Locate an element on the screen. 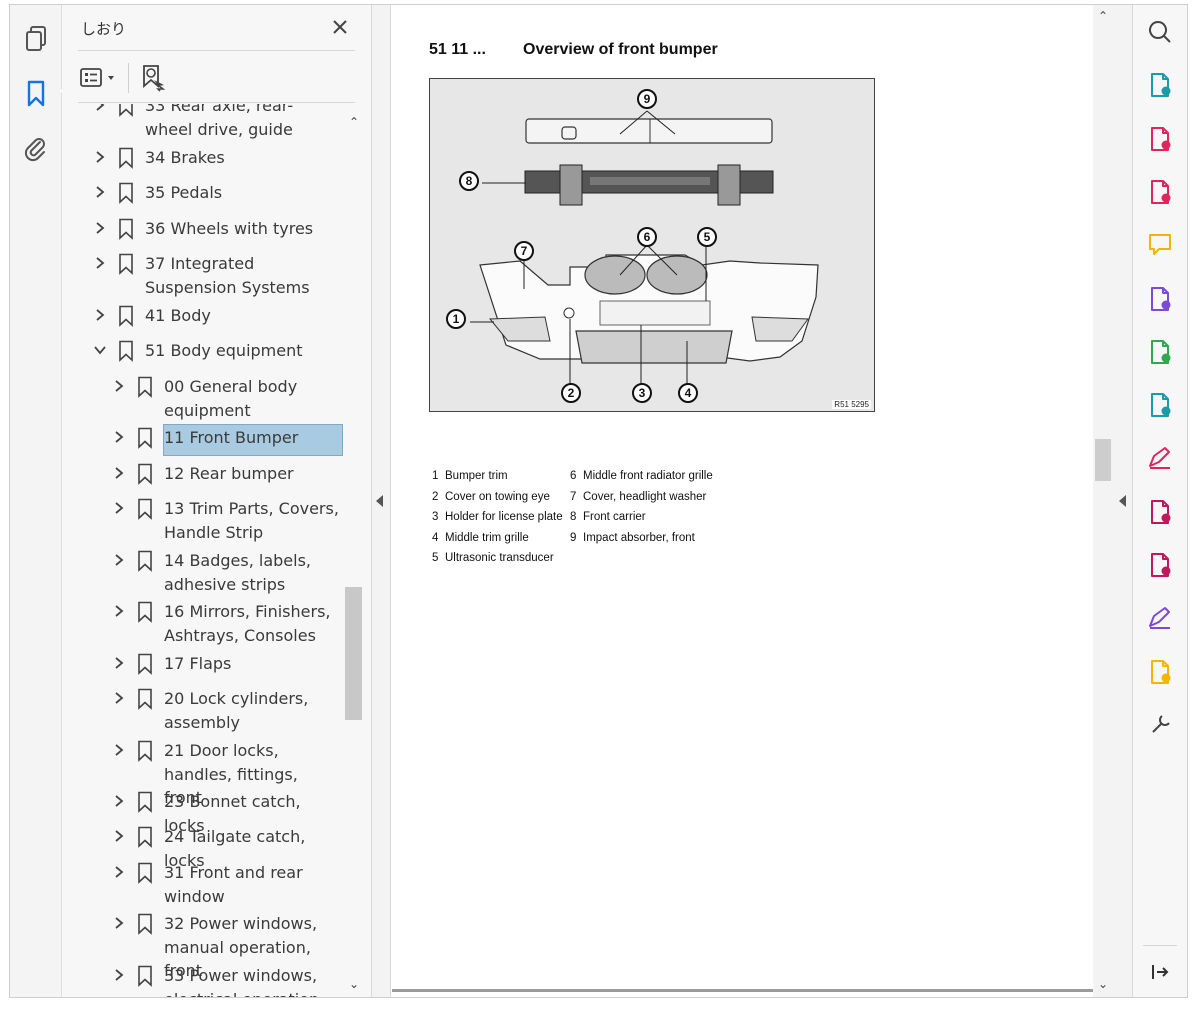 This screenshot has width=1200, height=1014. bookmark-label: 20 Lock cylinders, assembly is located at coordinates (236, 710).